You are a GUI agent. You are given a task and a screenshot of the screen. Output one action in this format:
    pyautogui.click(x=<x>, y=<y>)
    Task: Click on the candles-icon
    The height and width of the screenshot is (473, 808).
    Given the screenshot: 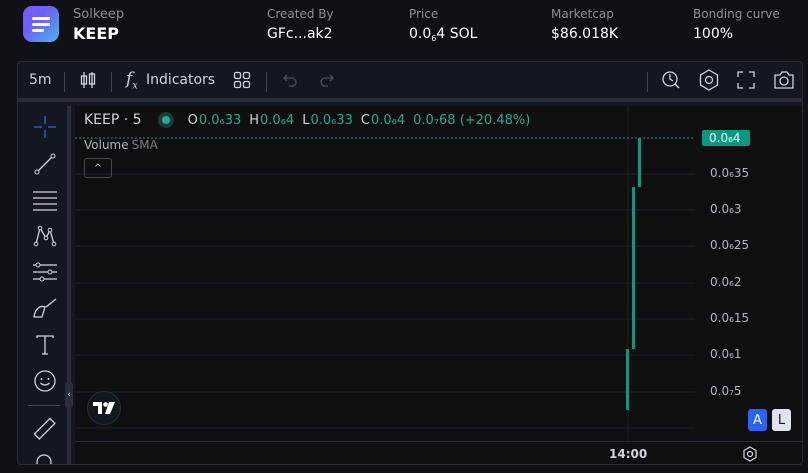 What is the action you would take?
    pyautogui.click(x=88, y=80)
    